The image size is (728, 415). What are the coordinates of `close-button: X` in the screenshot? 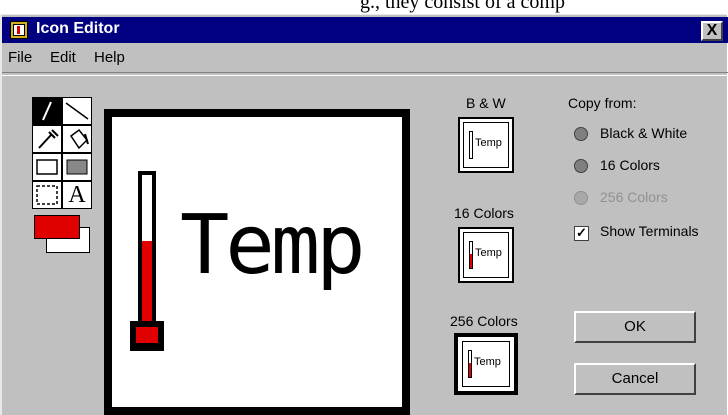 It's located at (712, 31).